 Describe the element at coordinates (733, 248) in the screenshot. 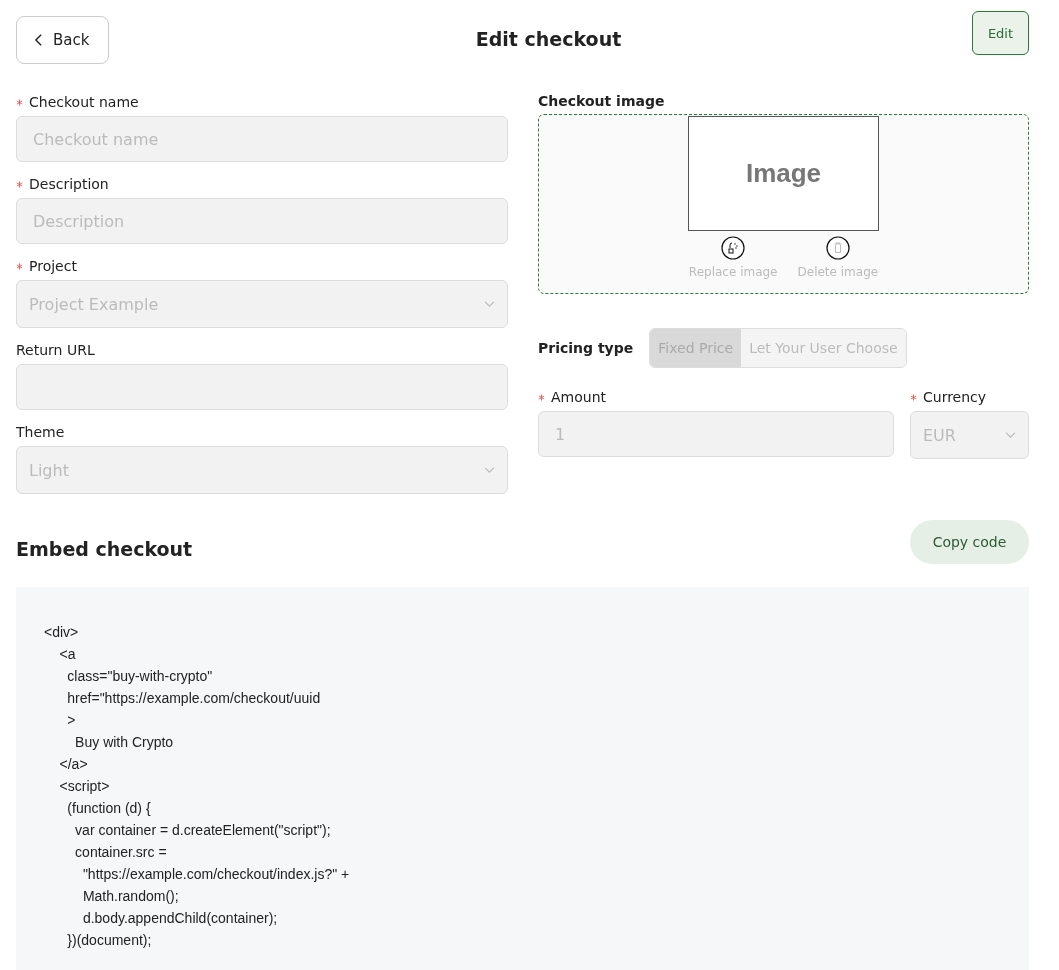

I see `replace-icon` at that location.